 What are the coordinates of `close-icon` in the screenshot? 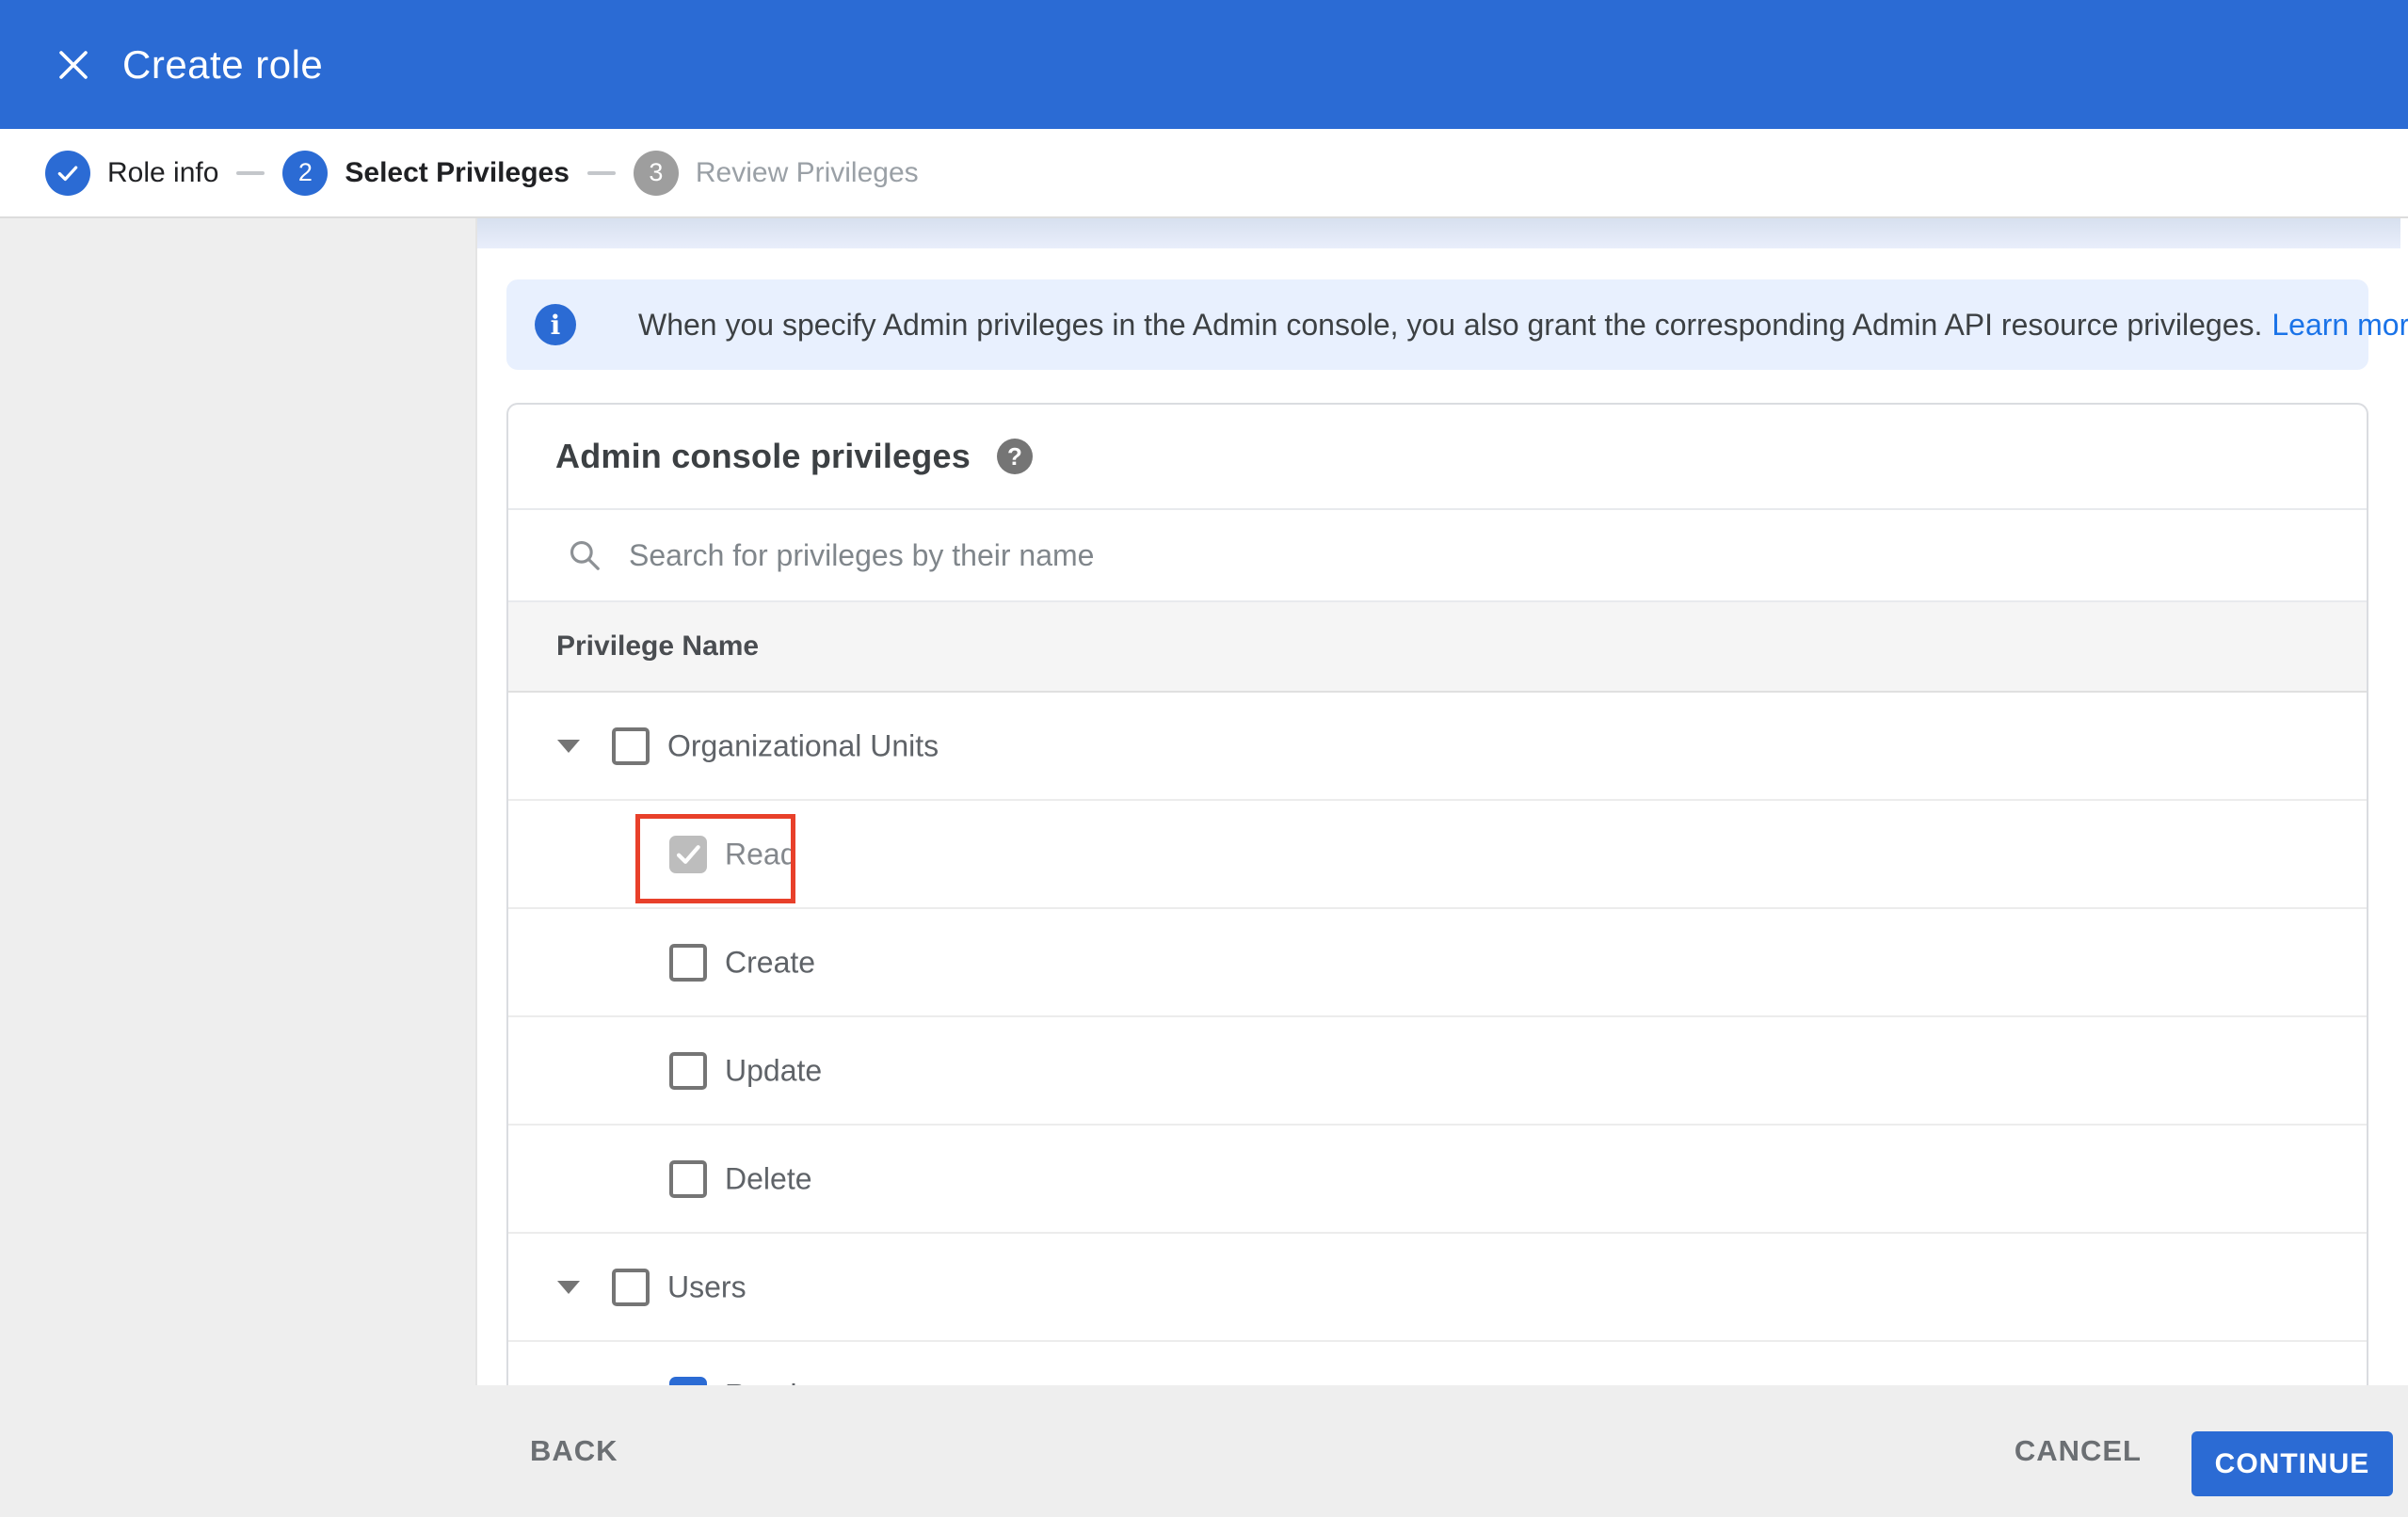 It's located at (74, 64).